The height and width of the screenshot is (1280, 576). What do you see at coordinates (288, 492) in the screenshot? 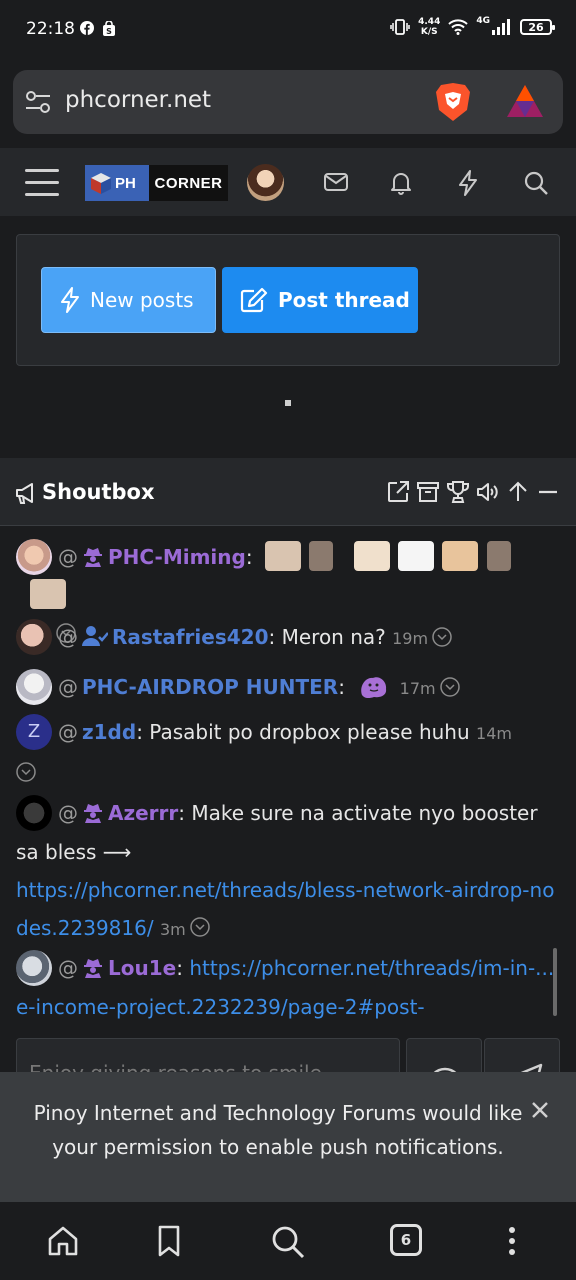
I see `shoutbox-header: Shoutbox` at bounding box center [288, 492].